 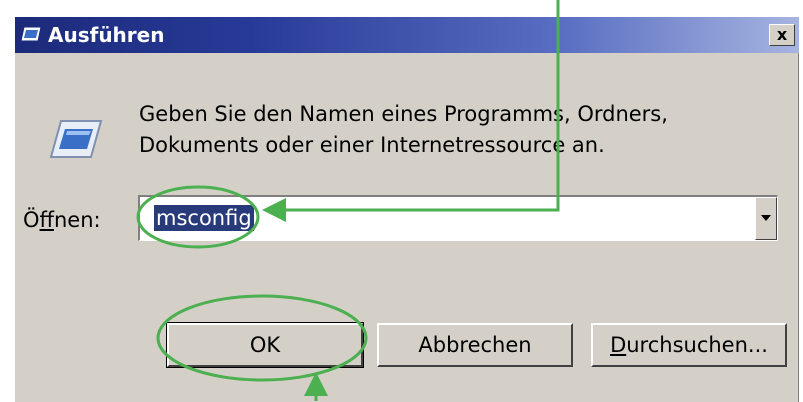 What do you see at coordinates (618, 345) in the screenshot?
I see `browse-accel: D` at bounding box center [618, 345].